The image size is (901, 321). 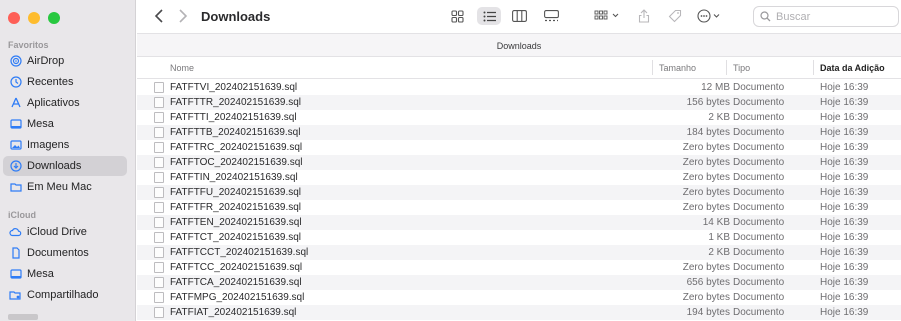 I want to click on file-name: FATFTRC_202402151639.sql, so click(x=236, y=147).